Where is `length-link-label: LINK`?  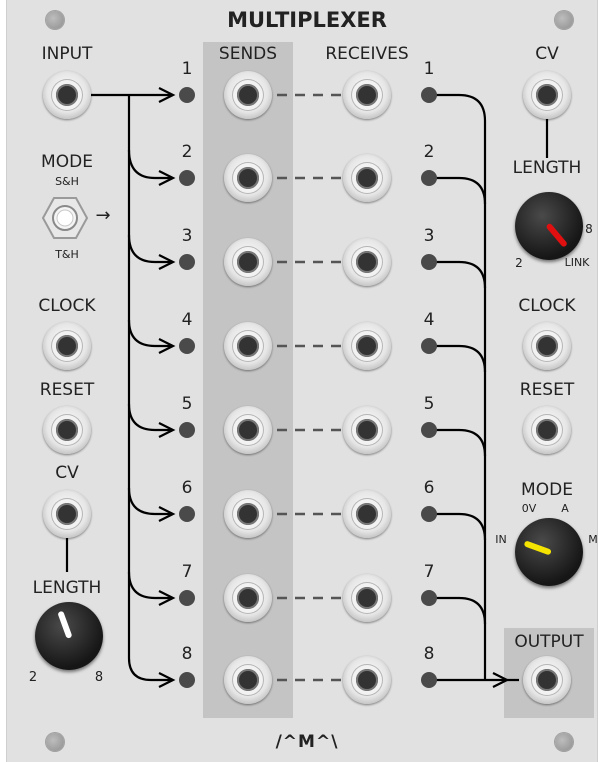 length-link-label: LINK is located at coordinates (577, 262).